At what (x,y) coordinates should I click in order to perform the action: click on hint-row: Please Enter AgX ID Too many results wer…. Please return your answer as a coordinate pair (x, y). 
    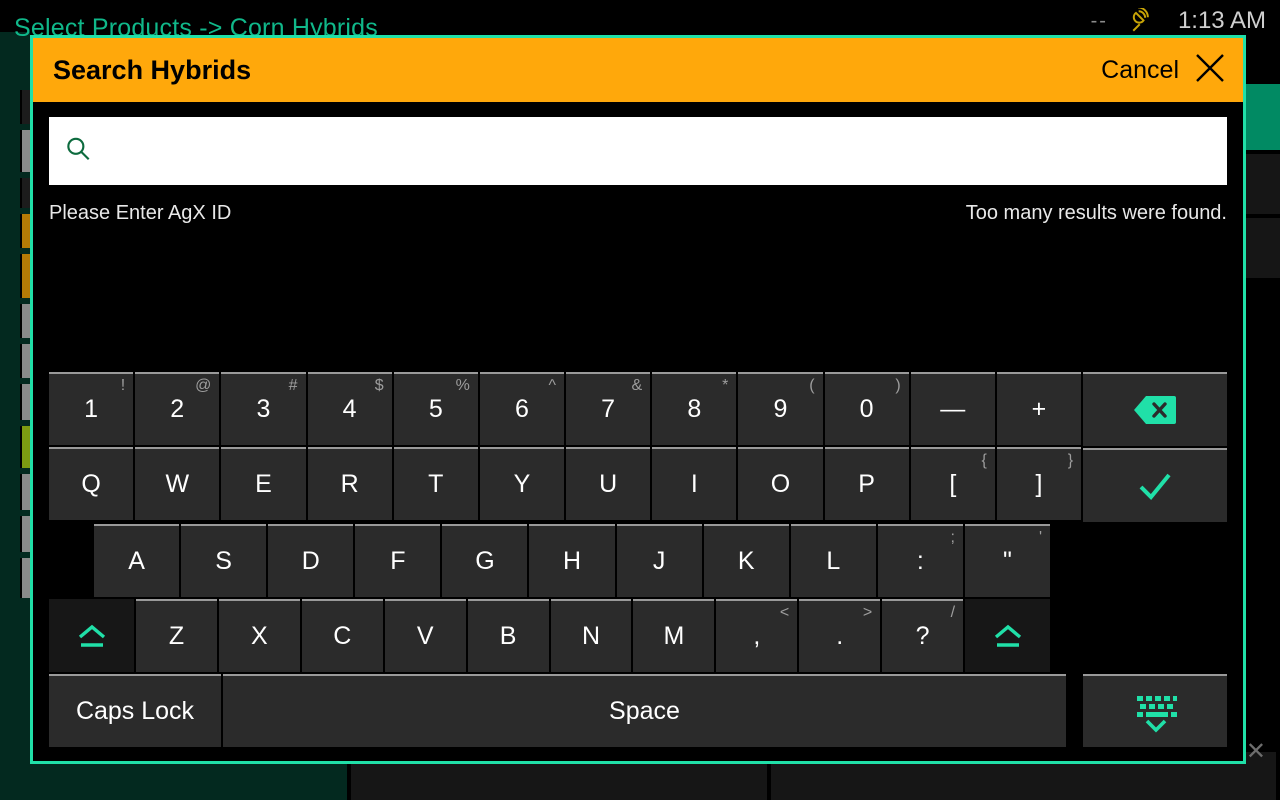
    Looking at the image, I should click on (638, 213).